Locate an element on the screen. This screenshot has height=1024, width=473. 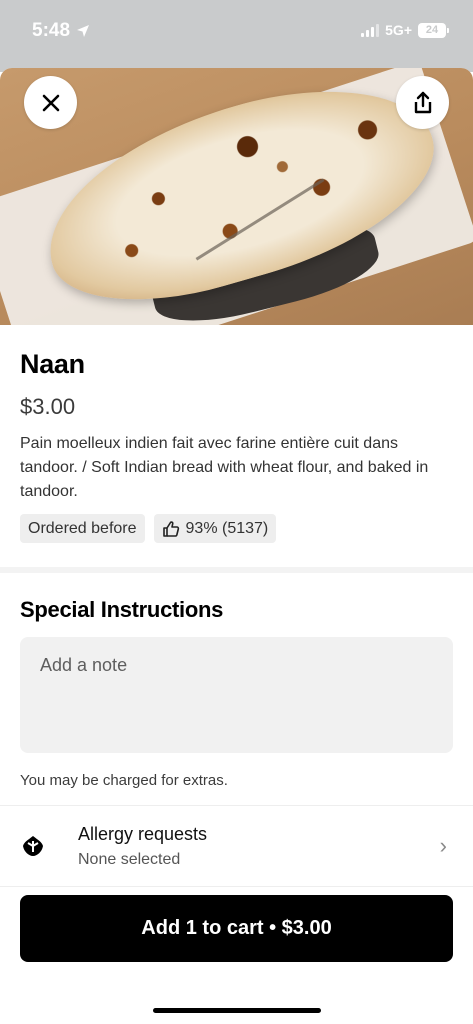
extras-charge-note: You may be charged for extras. is located at coordinates (124, 780).